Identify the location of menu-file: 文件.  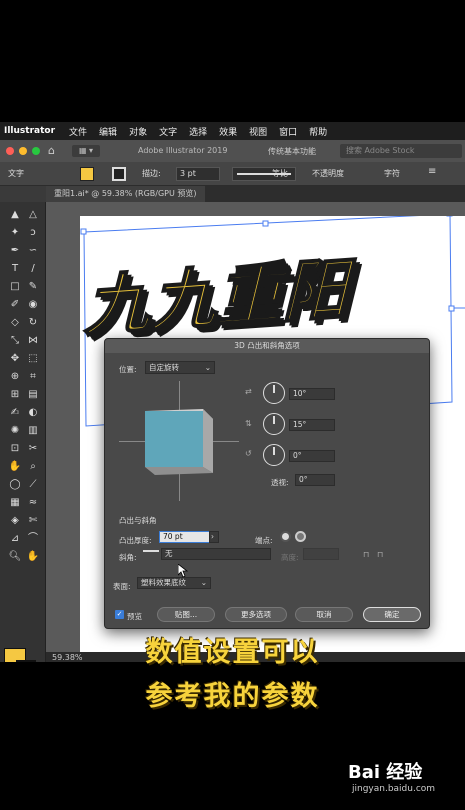
(78, 131).